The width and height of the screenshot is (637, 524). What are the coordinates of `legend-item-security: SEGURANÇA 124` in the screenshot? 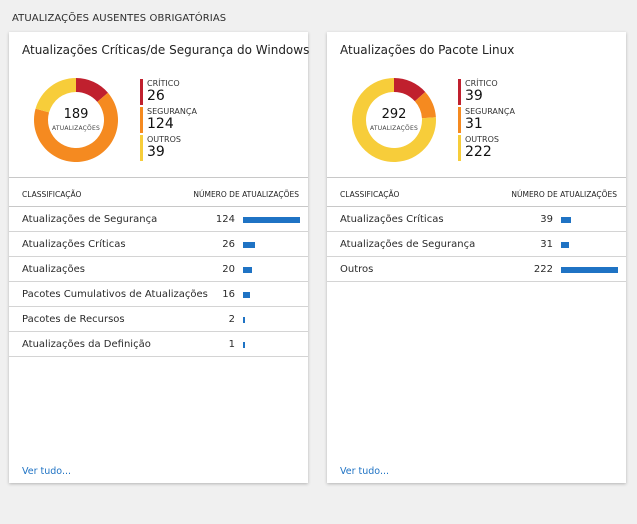 It's located at (168, 121).